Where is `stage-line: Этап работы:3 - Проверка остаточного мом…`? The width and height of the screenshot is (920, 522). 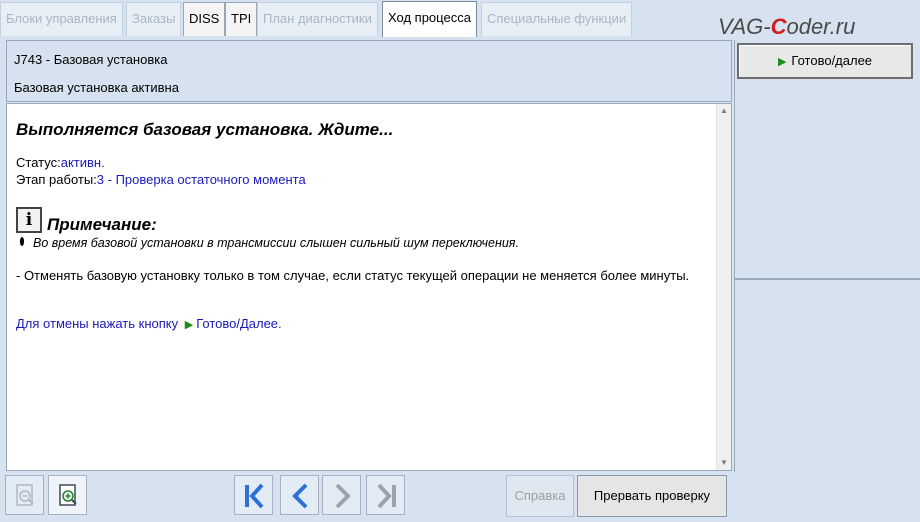
stage-line: Этап работы:3 - Проверка остаточного мом… is located at coordinates (161, 179).